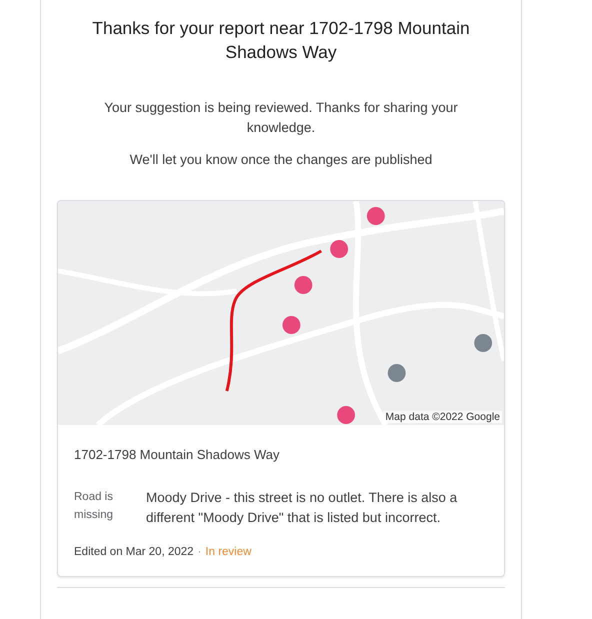 The height and width of the screenshot is (619, 592). Describe the element at coordinates (442, 417) in the screenshot. I see `map-attribution: Map data ©2022 Google` at that location.